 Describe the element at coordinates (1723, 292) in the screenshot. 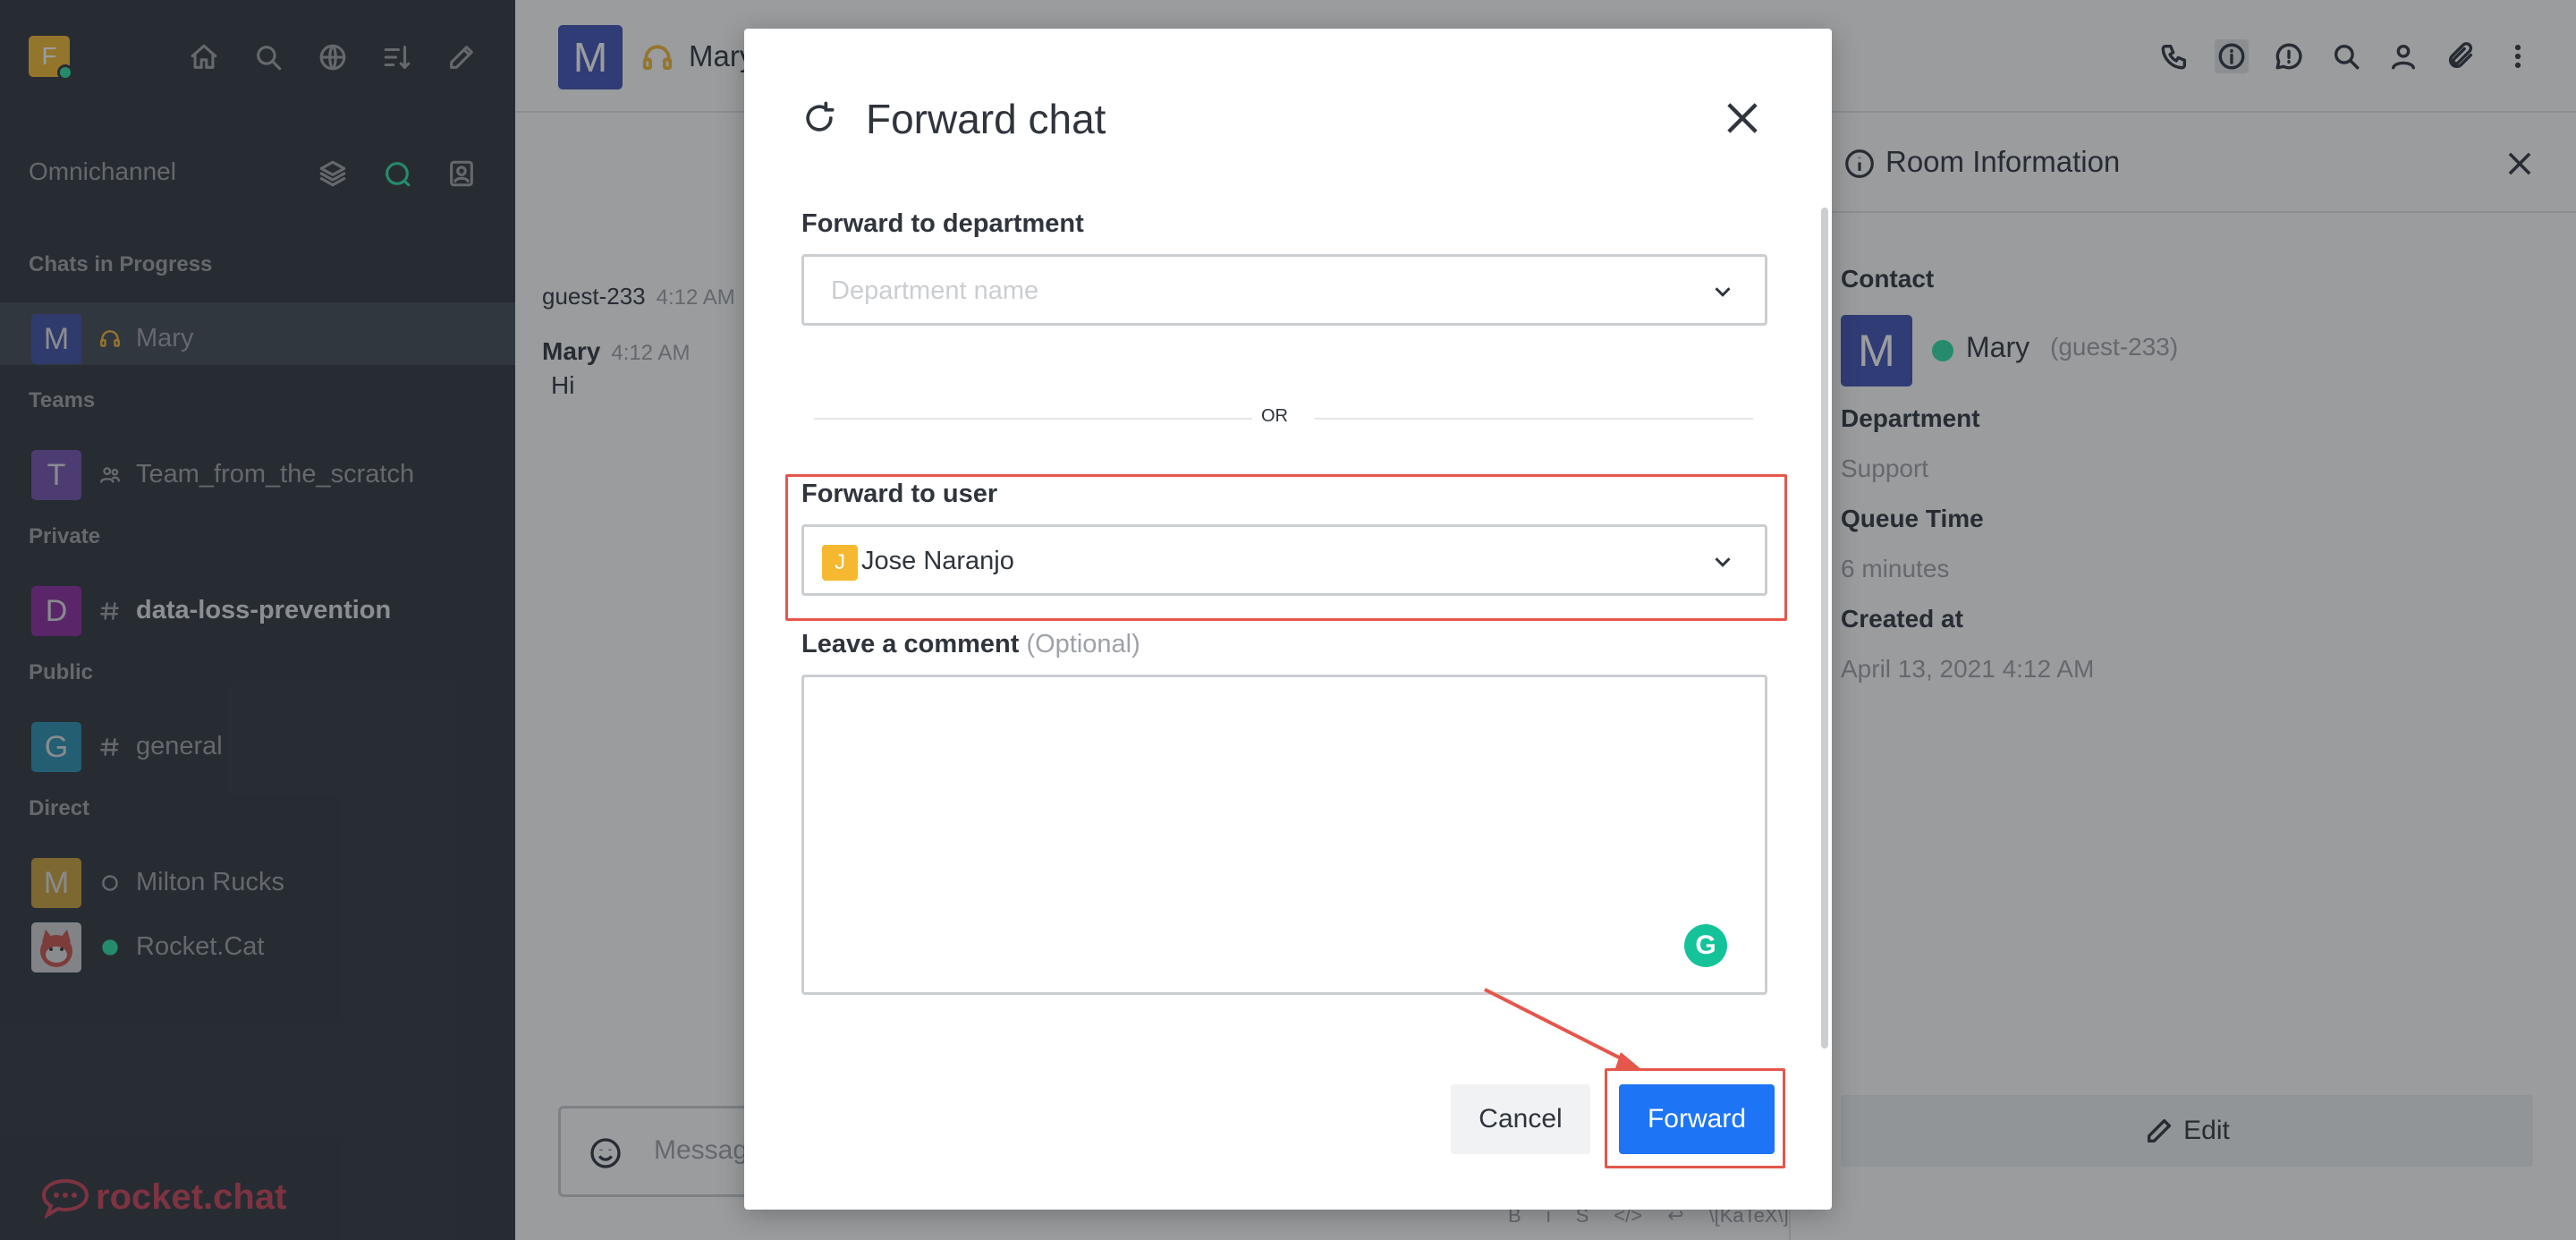

I see `chevron-down-icon` at that location.